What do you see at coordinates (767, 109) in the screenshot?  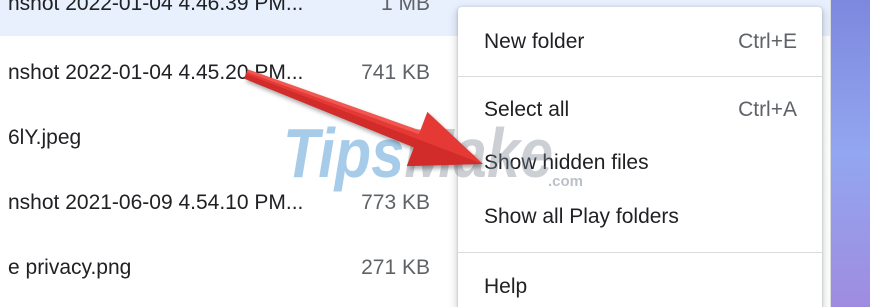 I see `menu-item-shortcut: Ctrl+A` at bounding box center [767, 109].